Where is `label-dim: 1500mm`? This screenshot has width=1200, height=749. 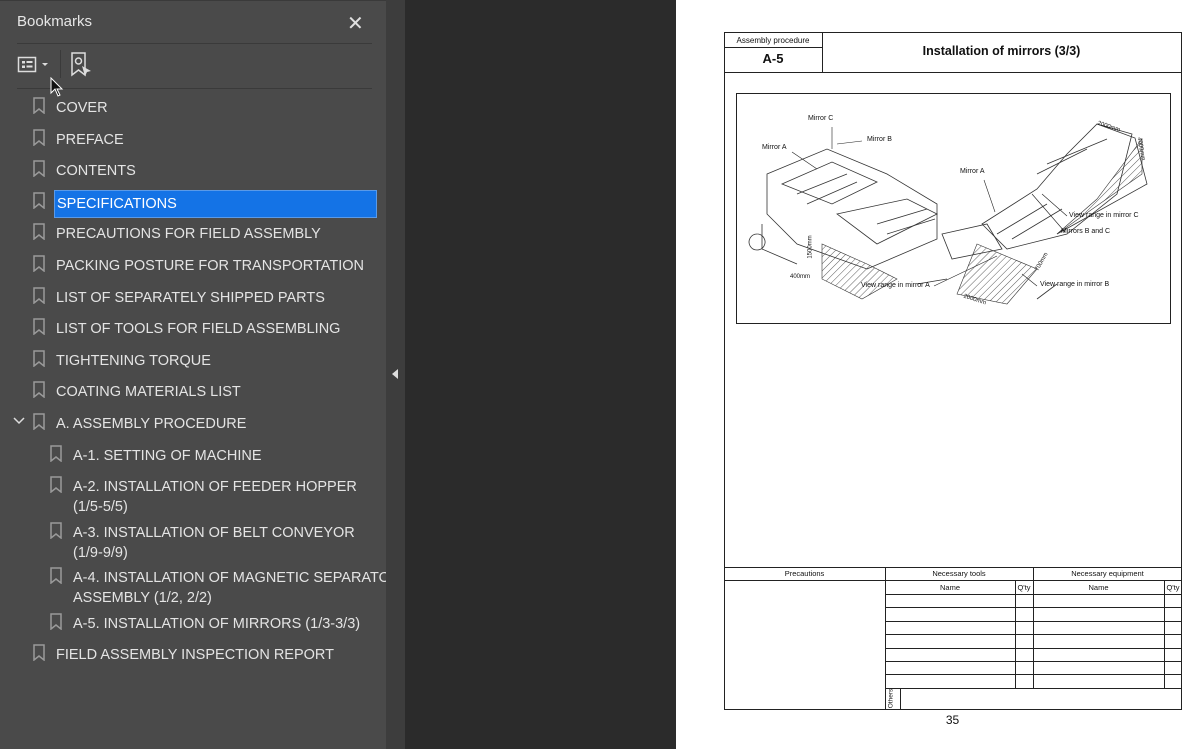 label-dim: 1500mm is located at coordinates (810, 247).